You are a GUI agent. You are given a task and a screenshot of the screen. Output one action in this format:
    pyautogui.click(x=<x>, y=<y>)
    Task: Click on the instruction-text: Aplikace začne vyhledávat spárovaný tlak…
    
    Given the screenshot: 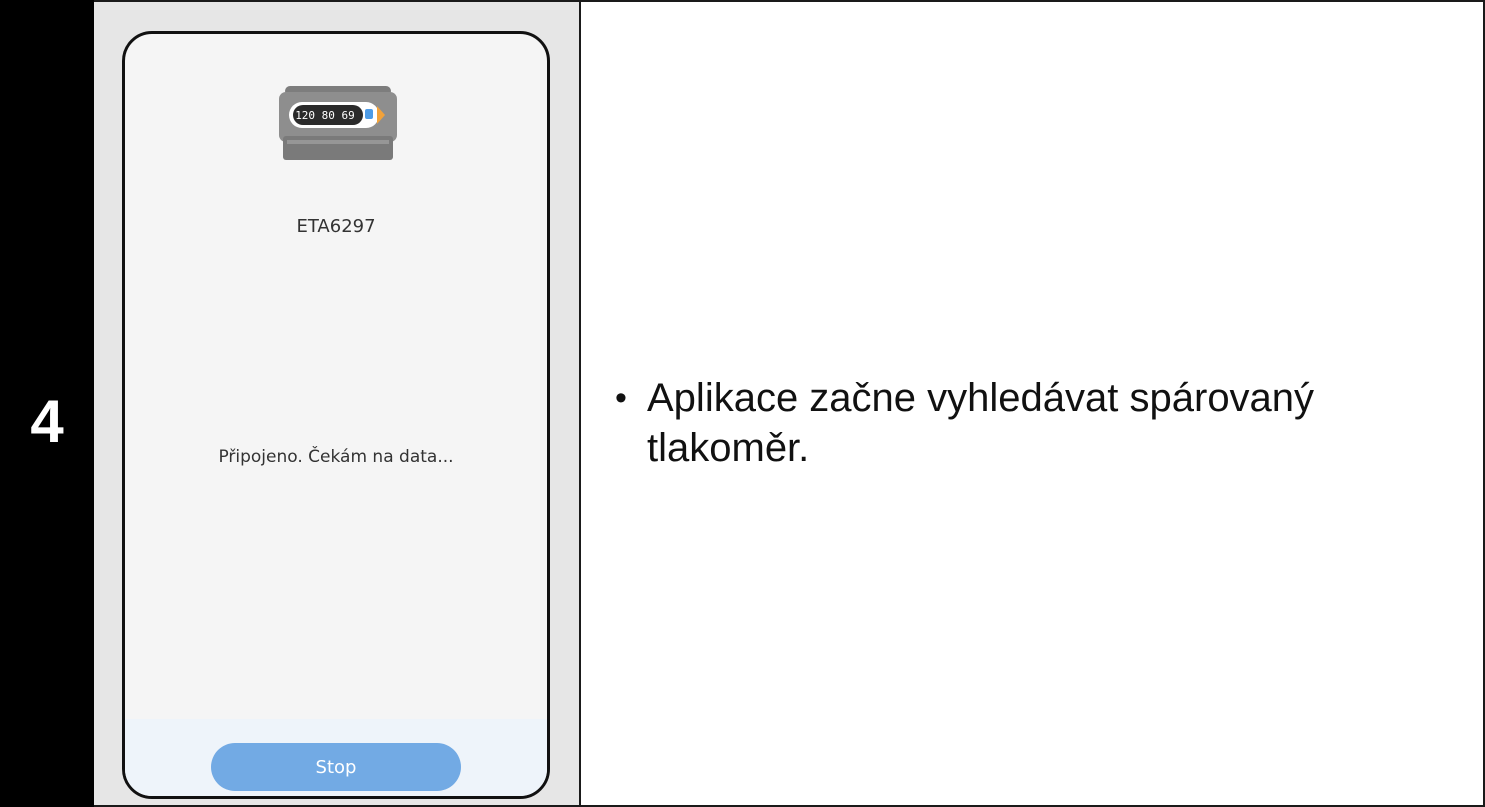 What is the action you would take?
    pyautogui.click(x=981, y=423)
    